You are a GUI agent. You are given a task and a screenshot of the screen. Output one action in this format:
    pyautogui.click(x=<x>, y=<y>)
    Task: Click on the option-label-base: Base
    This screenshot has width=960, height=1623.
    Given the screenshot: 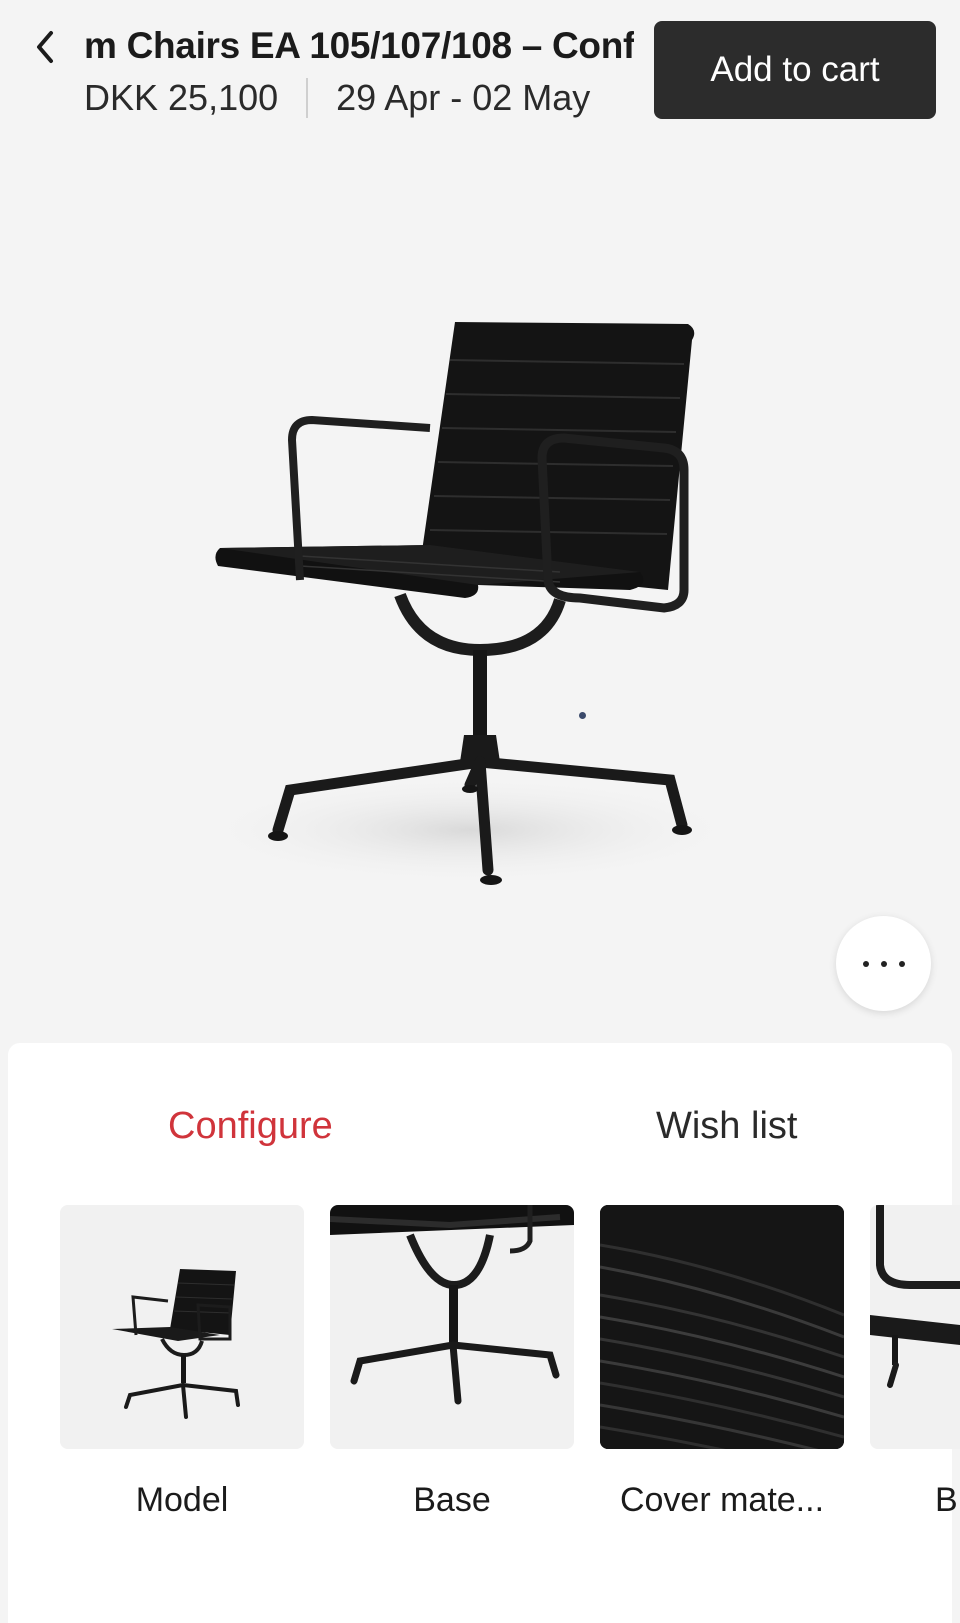 What is the action you would take?
    pyautogui.click(x=452, y=1500)
    